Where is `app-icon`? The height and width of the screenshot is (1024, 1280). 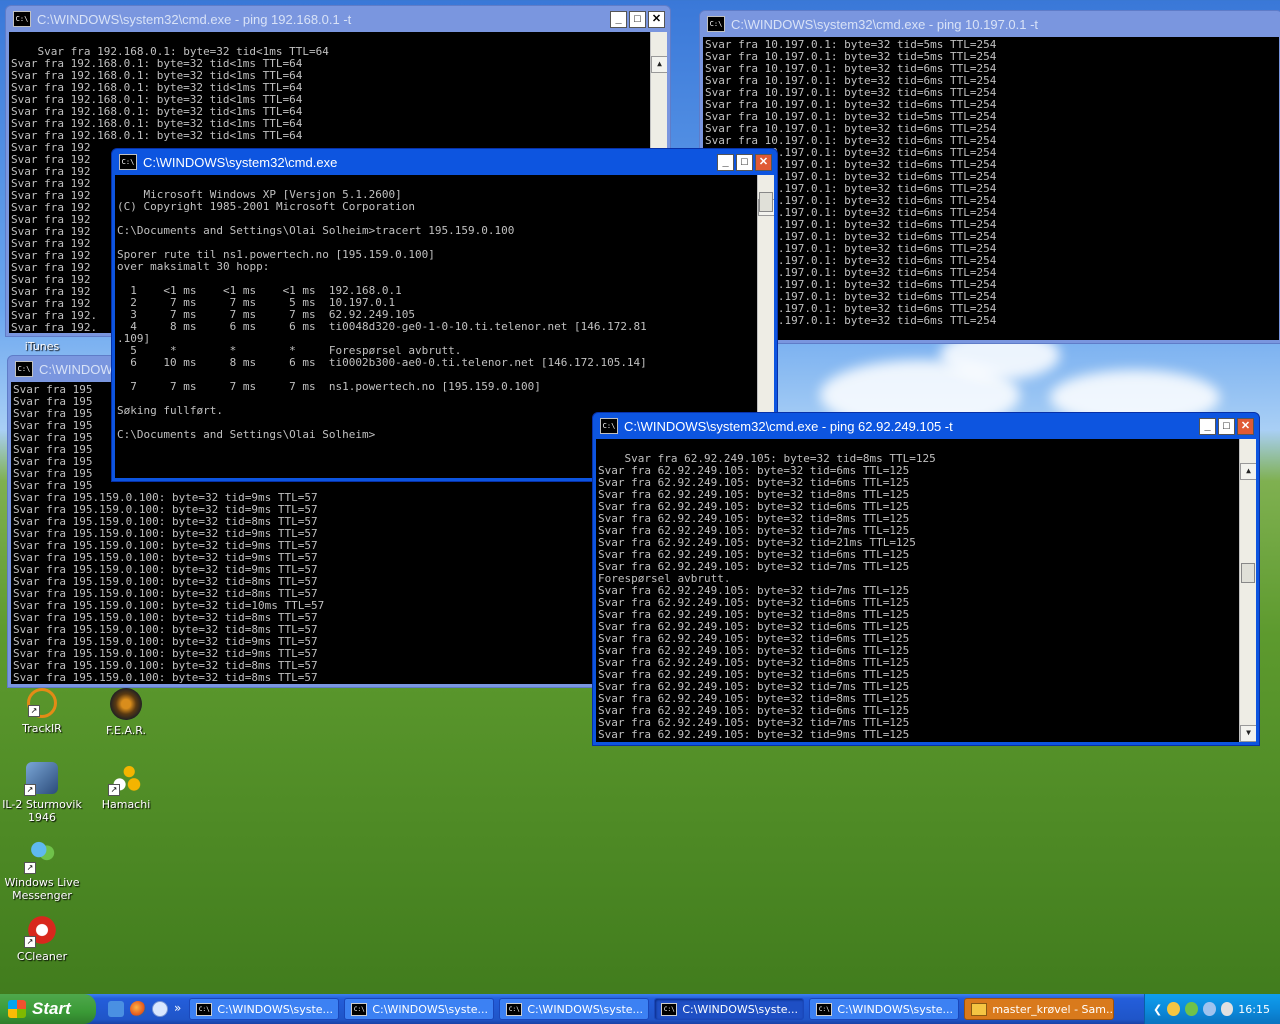
app-icon is located at coordinates (979, 1009).